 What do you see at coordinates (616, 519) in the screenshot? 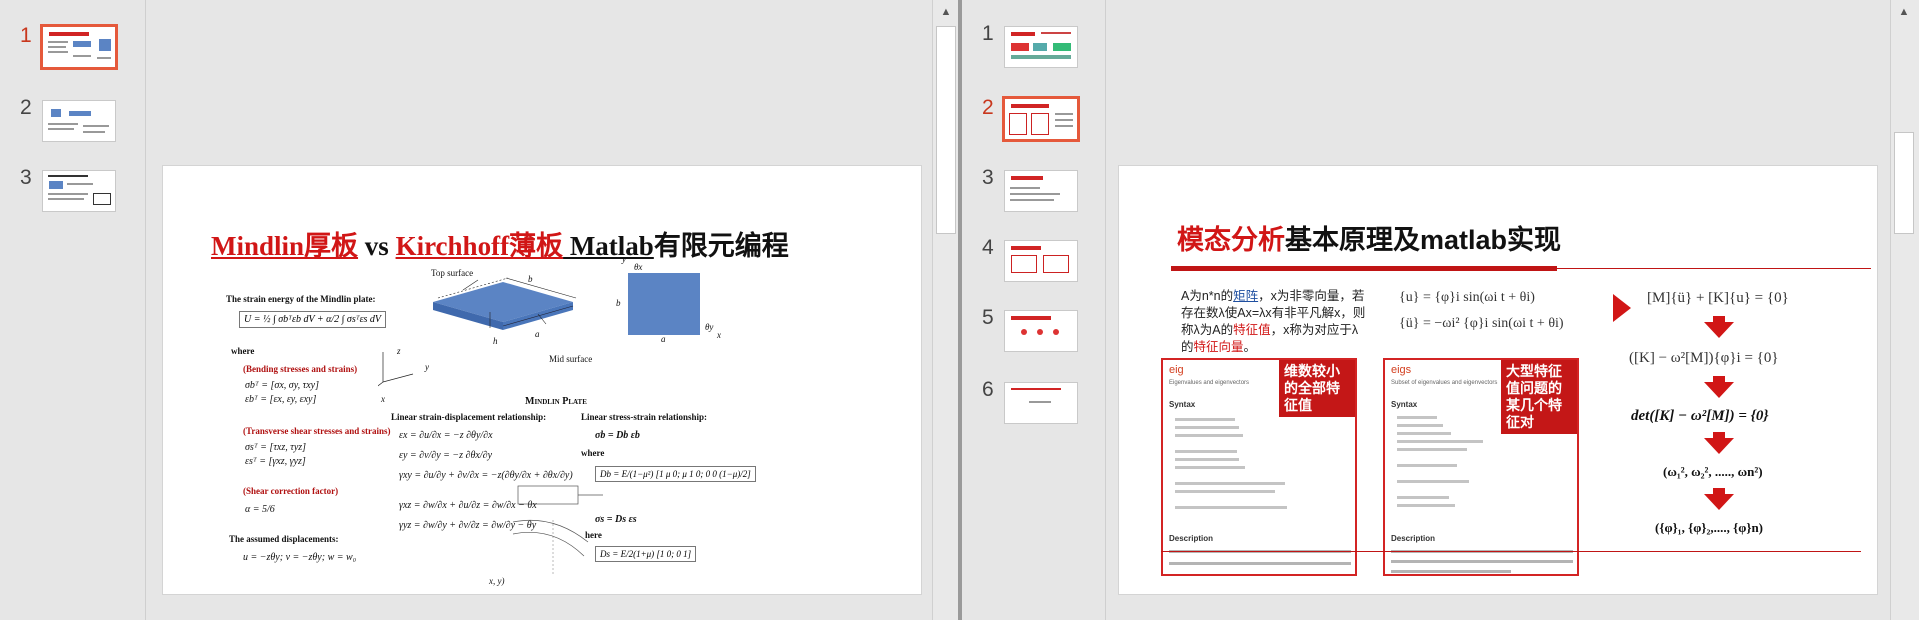
I see `stress-eq-2: σs = Ds εs` at bounding box center [616, 519].